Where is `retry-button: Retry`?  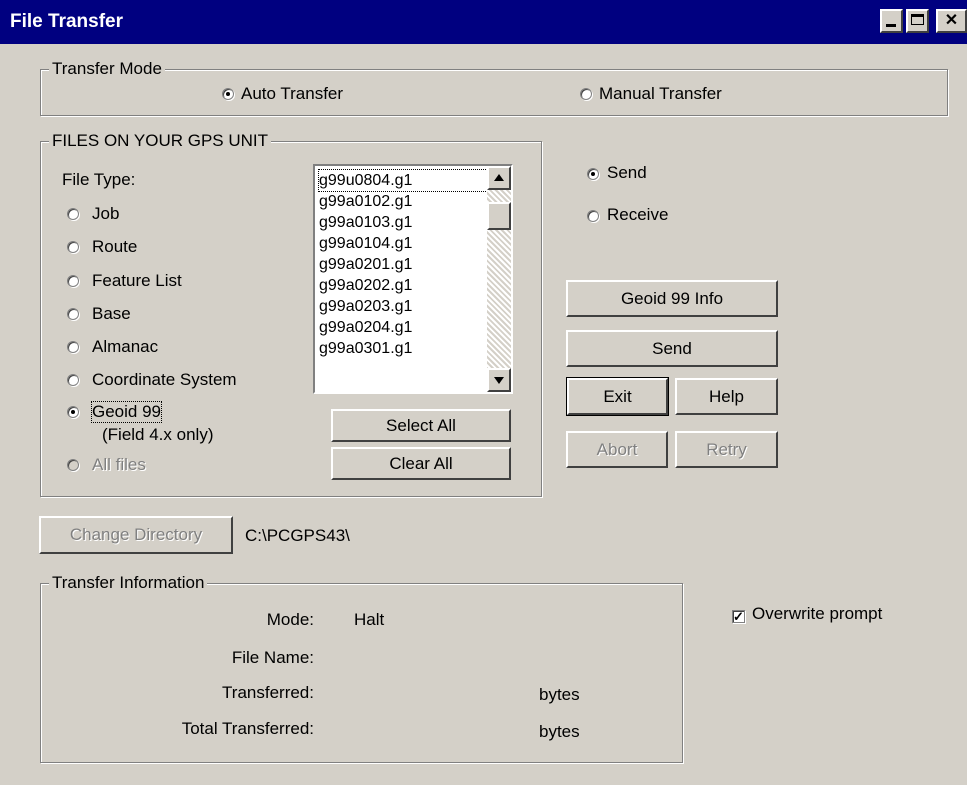 retry-button: Retry is located at coordinates (726, 449).